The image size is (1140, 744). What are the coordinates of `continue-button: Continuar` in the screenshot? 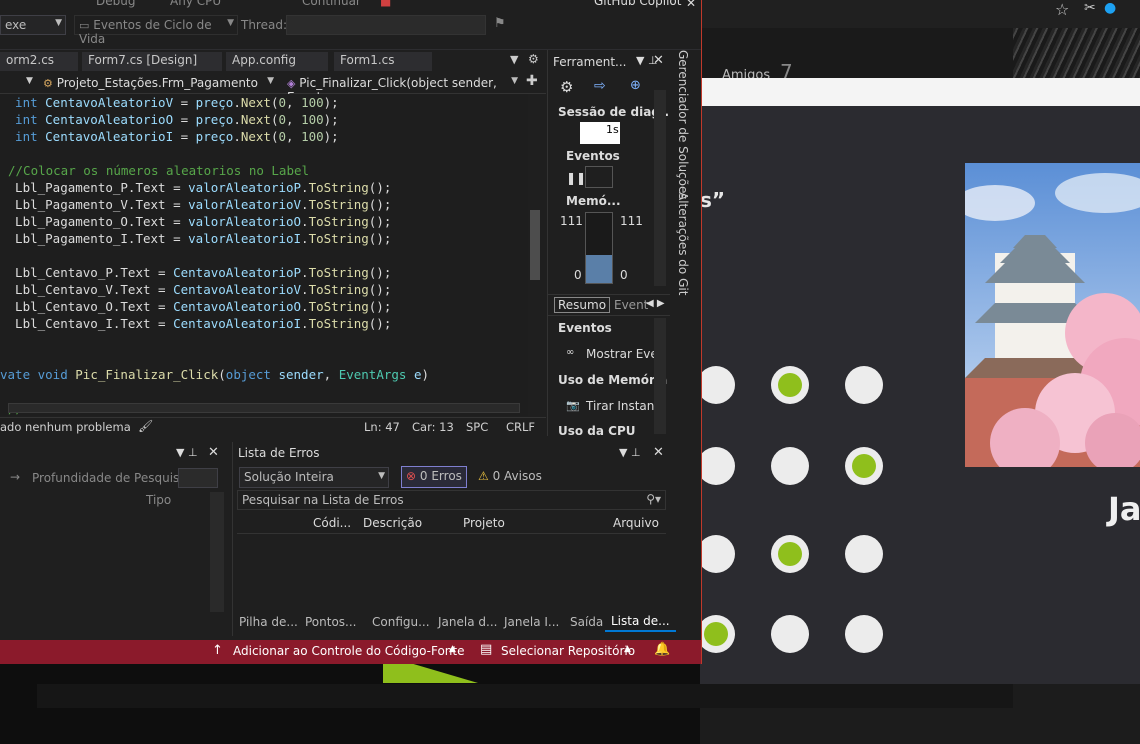 It's located at (331, 4).